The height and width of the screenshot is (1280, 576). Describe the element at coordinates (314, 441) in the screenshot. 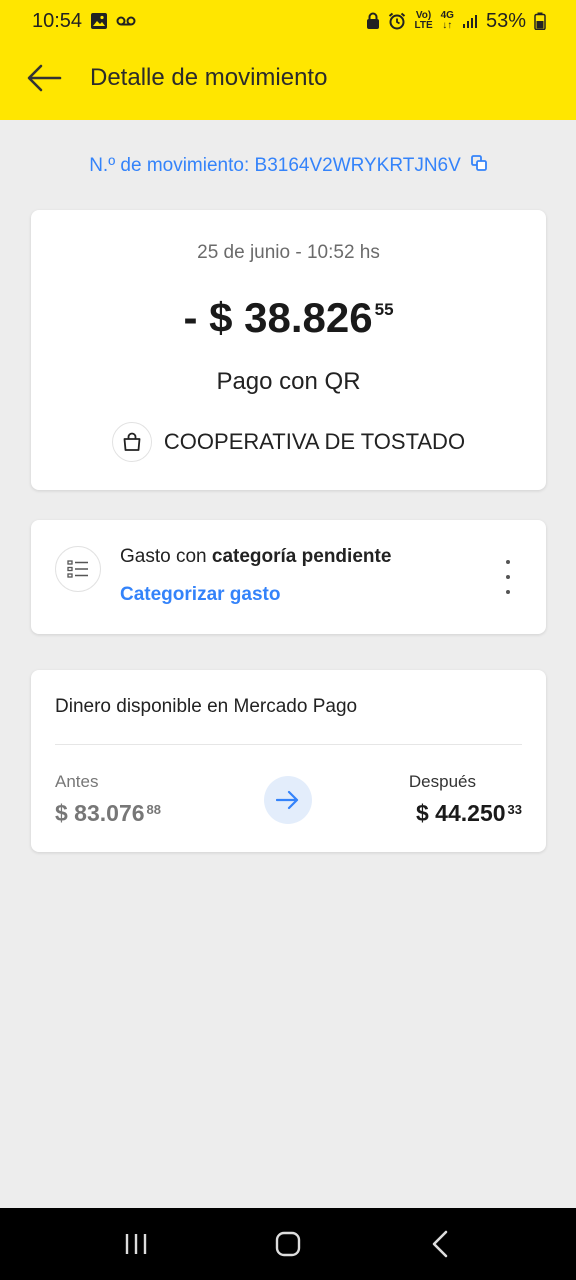

I see `merchant-name: COOPERATIVA DE TOSTADO` at that location.